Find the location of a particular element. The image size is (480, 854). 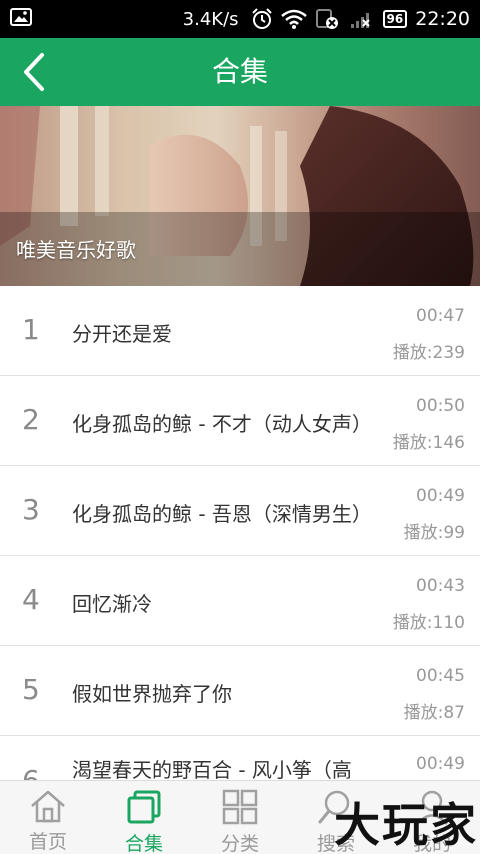

song-title: 假如世界抛弃了你 is located at coordinates (152, 694).